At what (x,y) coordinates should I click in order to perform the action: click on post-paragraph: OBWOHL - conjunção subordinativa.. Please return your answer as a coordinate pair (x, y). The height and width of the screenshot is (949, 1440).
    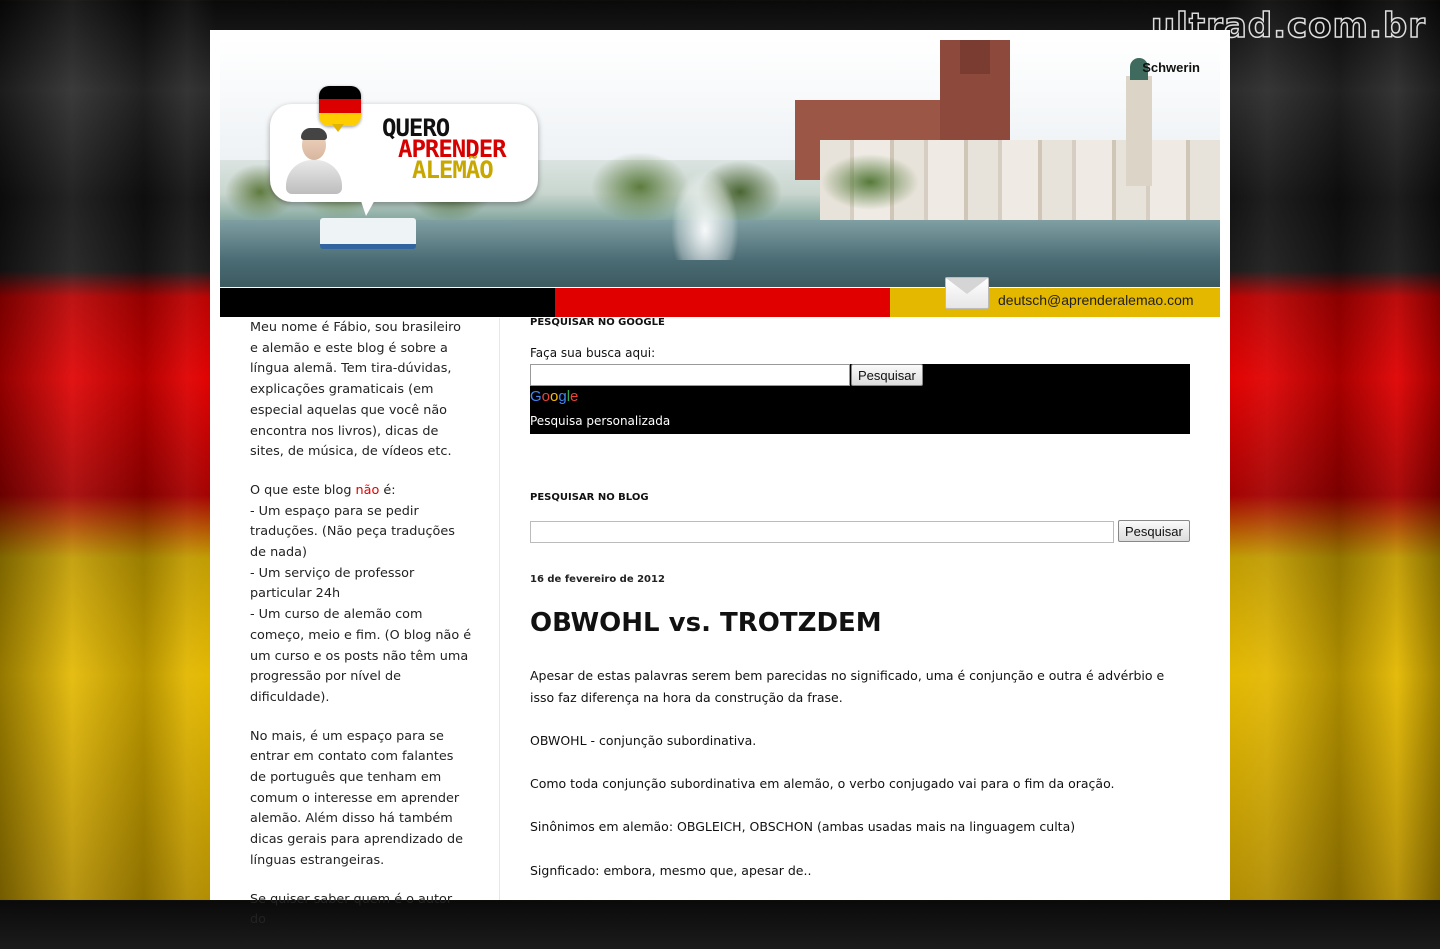
    Looking at the image, I should click on (643, 740).